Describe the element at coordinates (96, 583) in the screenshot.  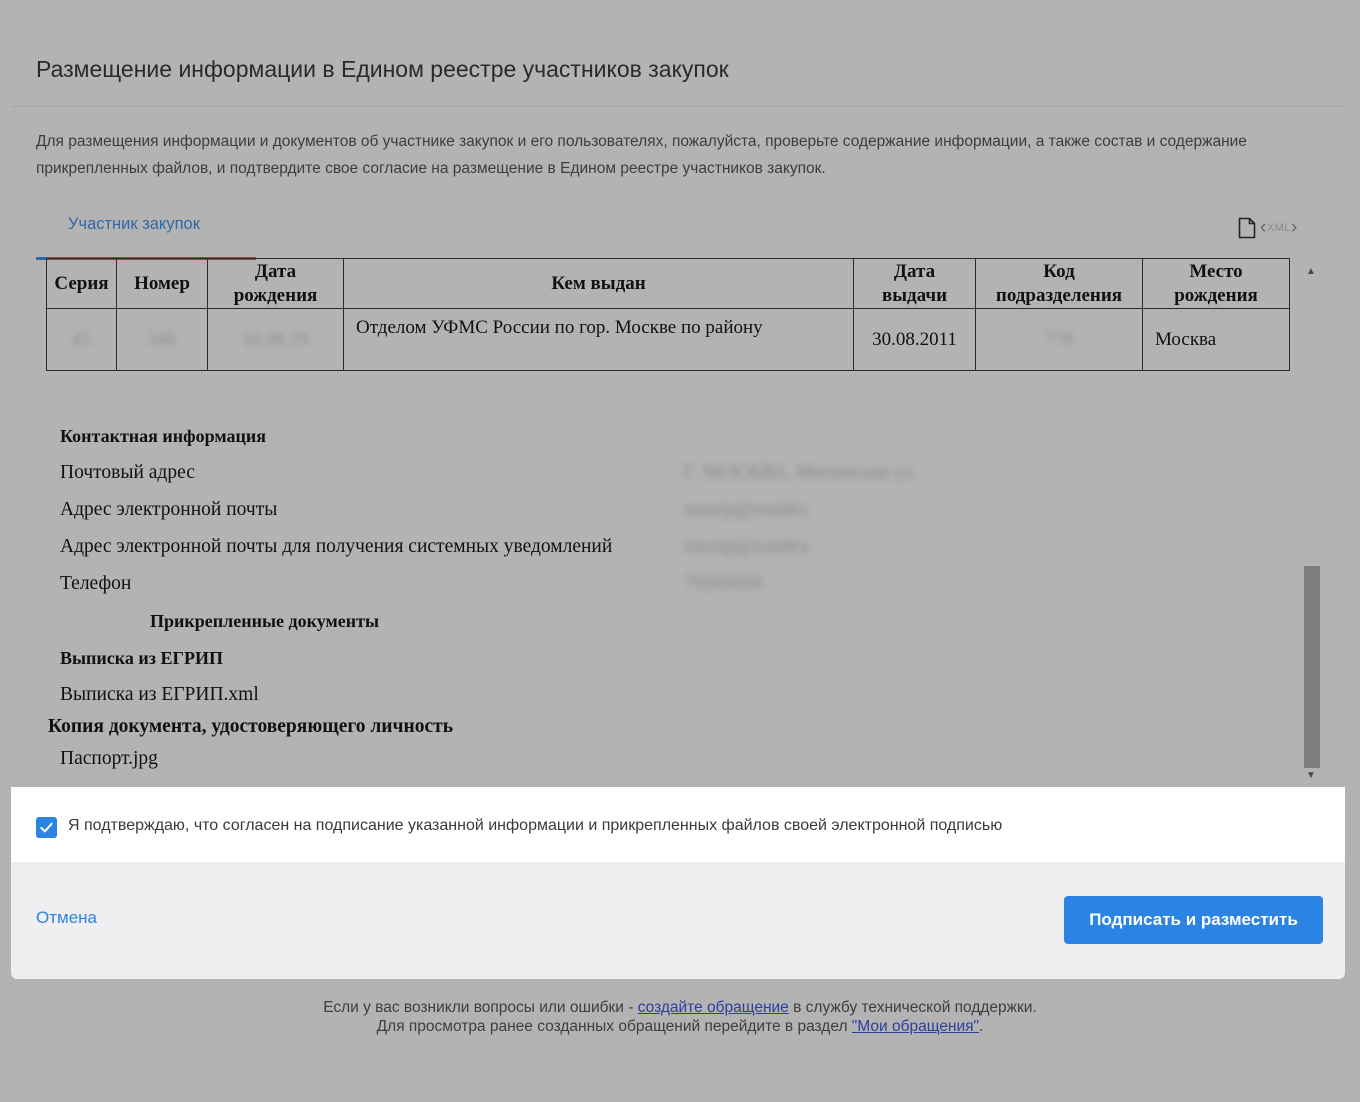
I see `phone-label: Телефон` at that location.